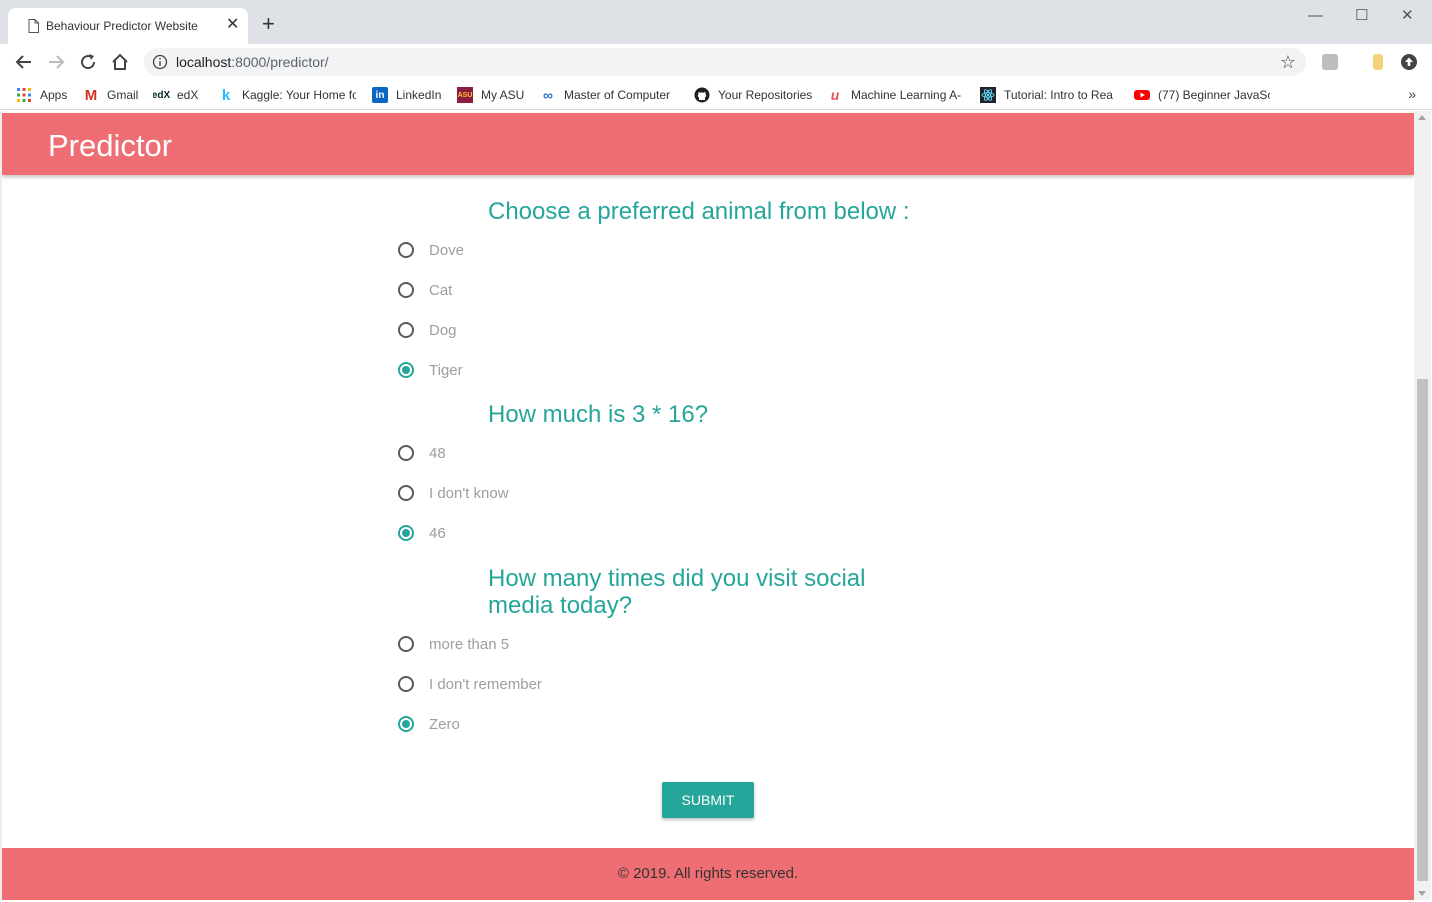 The image size is (1432, 902). What do you see at coordinates (1407, 16) in the screenshot?
I see `close-window-button: ✕` at bounding box center [1407, 16].